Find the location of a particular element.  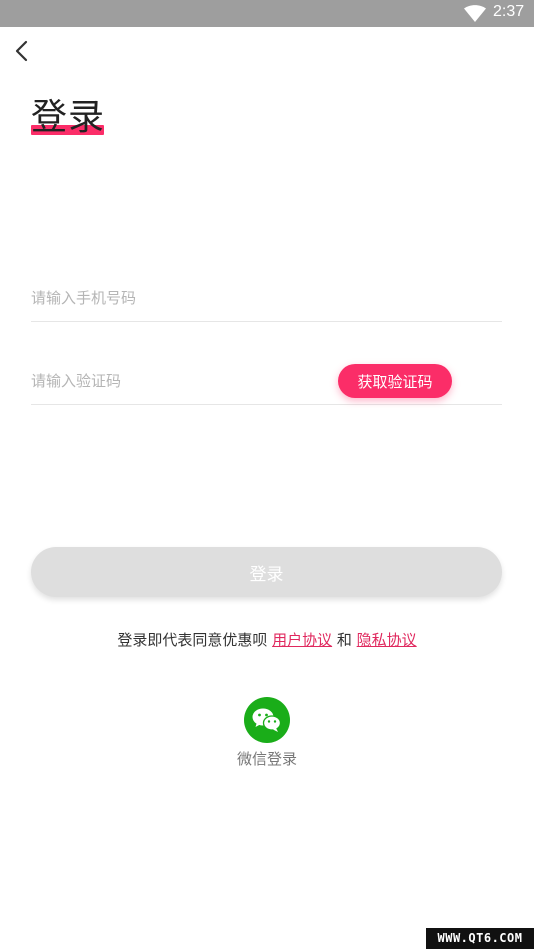

wechat-icon is located at coordinates (267, 720).